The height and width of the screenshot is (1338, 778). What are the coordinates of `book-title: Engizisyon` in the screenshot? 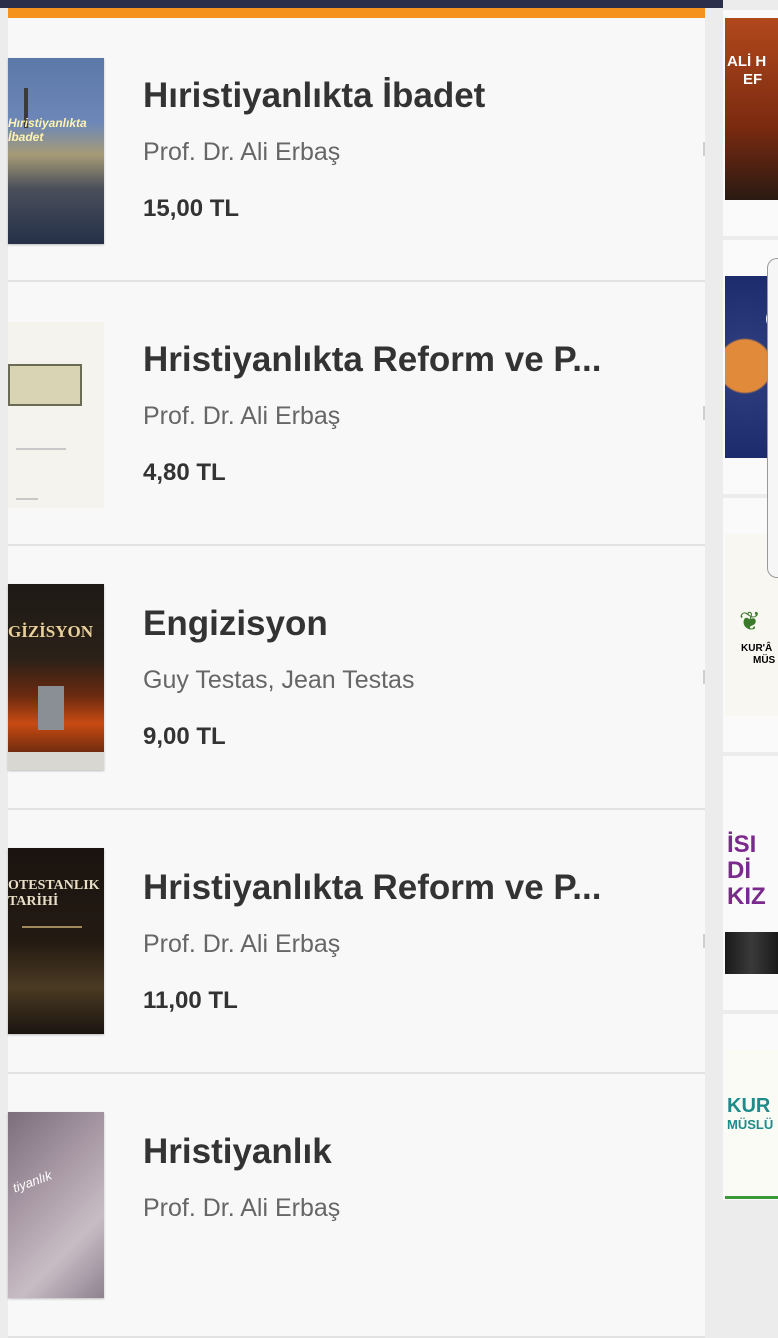 It's located at (403, 624).